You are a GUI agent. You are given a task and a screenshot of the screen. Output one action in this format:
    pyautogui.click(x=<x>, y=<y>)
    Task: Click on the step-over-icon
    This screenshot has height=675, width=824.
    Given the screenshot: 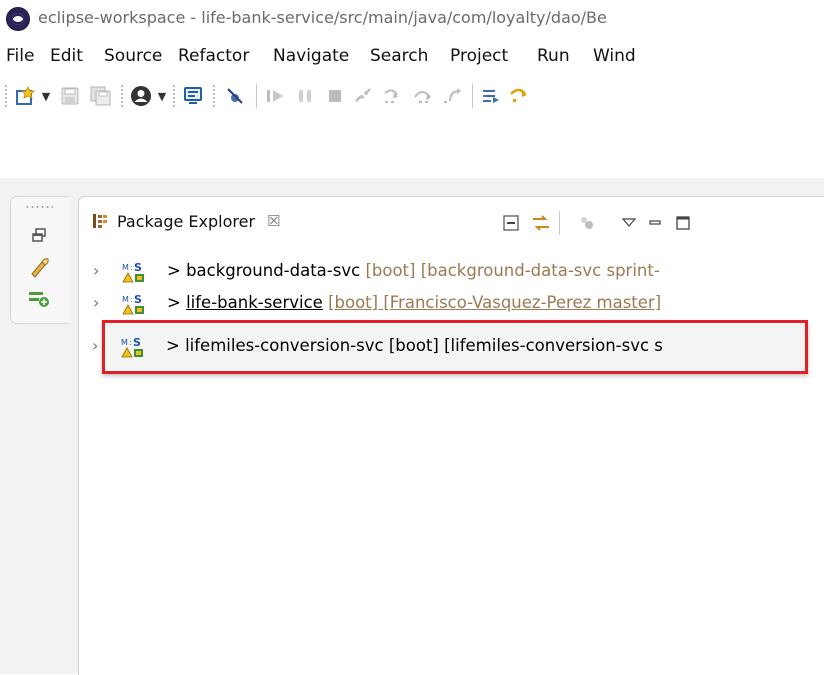 What is the action you would take?
    pyautogui.click(x=423, y=96)
    